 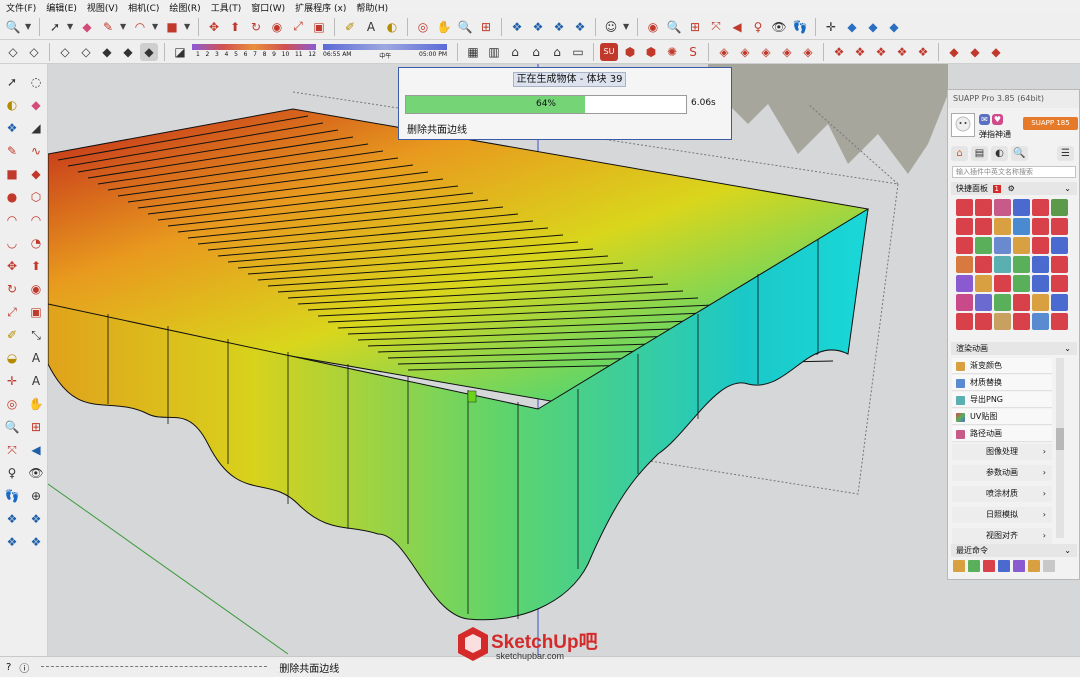 I want to click on library-tab-icon: ▤, so click(x=979, y=153).